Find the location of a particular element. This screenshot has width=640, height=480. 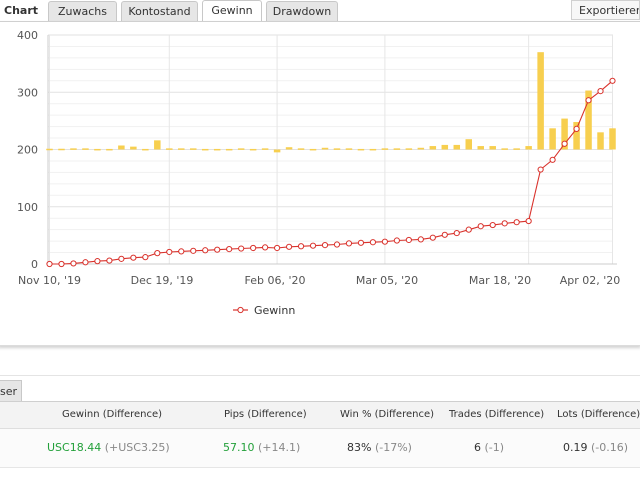

y-tick-label: 400 is located at coordinates (27, 35).